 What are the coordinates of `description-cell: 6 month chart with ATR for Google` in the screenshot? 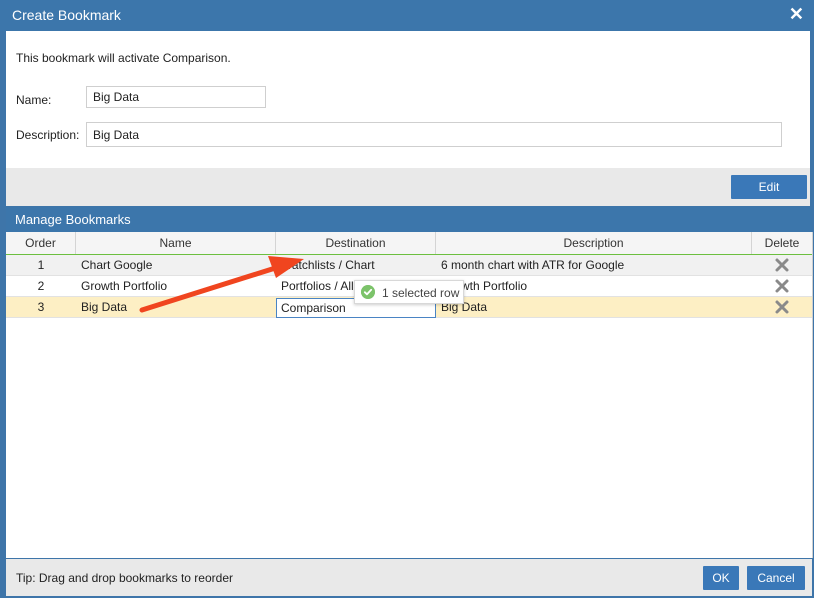 It's located at (533, 265).